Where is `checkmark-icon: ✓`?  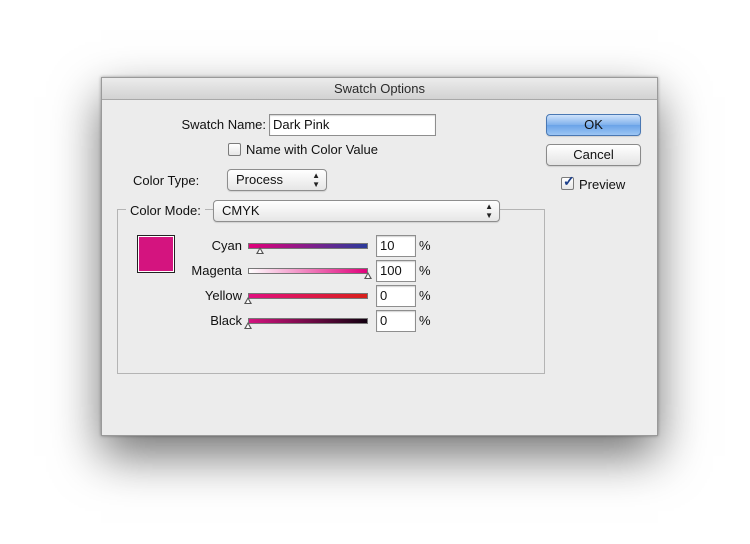
checkmark-icon: ✓ is located at coordinates (569, 181).